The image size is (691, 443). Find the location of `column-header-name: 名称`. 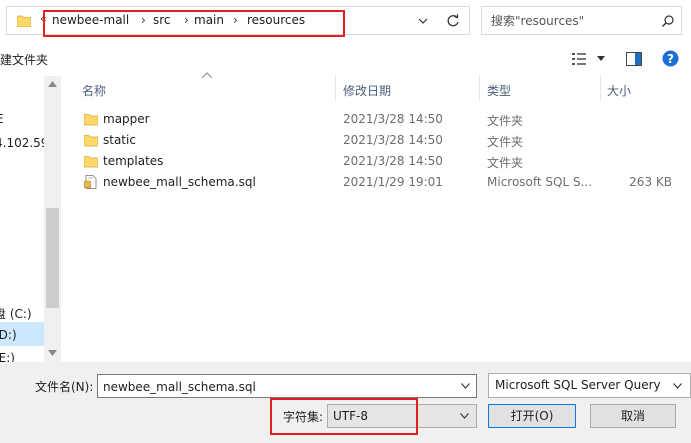

column-header-name: 名称 is located at coordinates (94, 90).